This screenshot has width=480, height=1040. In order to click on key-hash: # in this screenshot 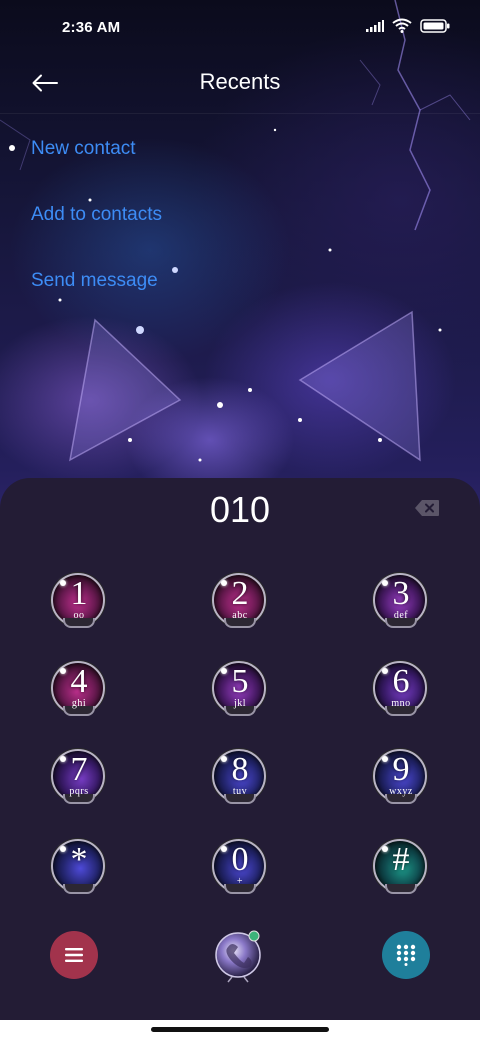, I will do `click(401, 867)`.